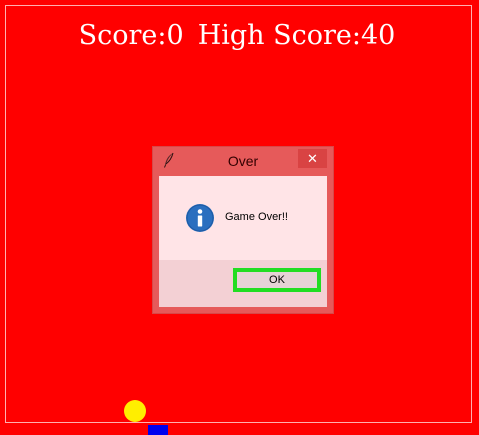 This screenshot has height=435, width=479. What do you see at coordinates (158, 430) in the screenshot?
I see `paddle` at bounding box center [158, 430].